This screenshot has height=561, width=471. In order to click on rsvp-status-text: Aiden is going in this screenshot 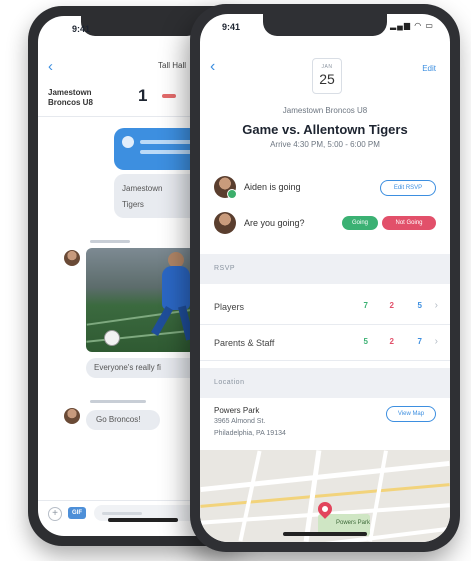, I will do `click(272, 187)`.